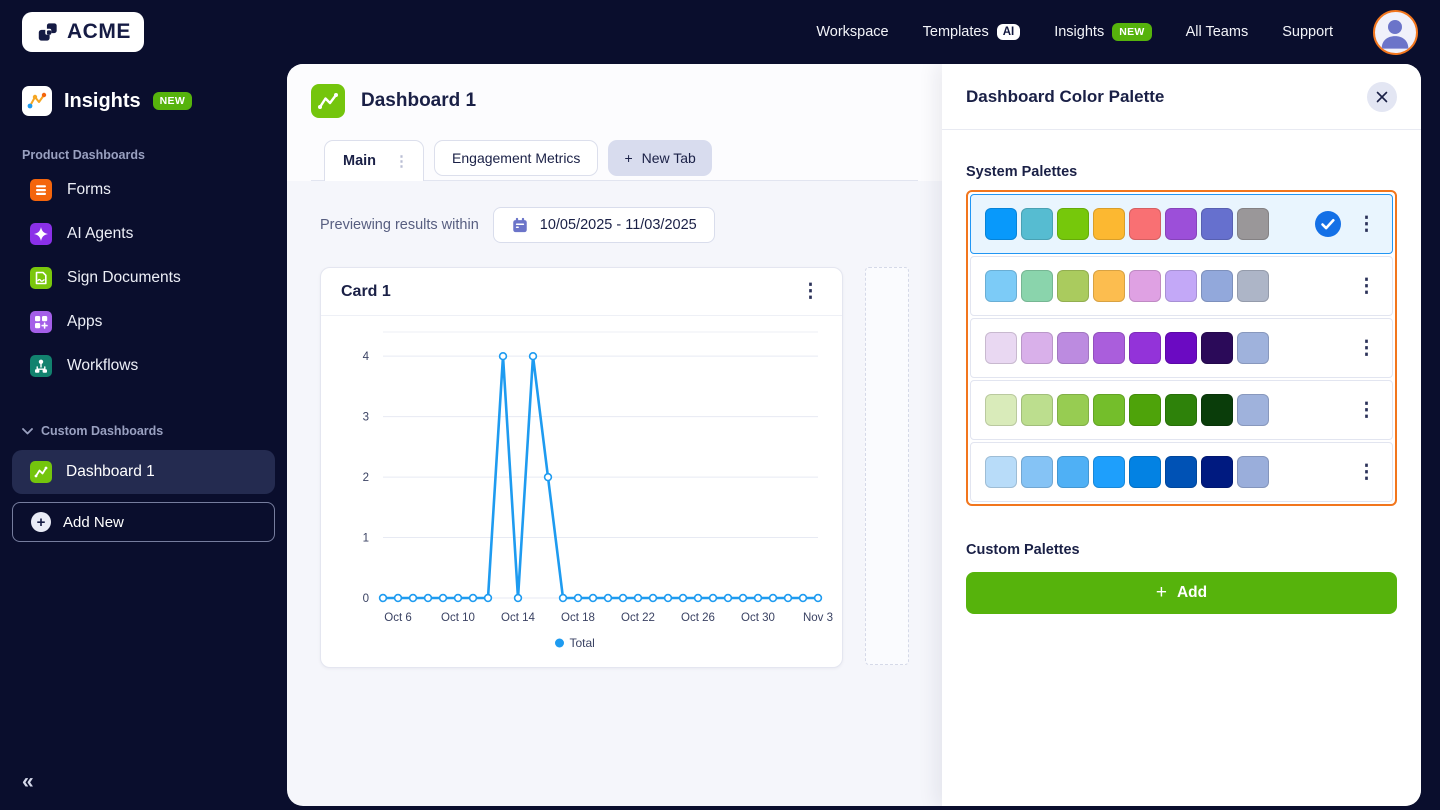 This screenshot has width=1440, height=810. Describe the element at coordinates (852, 32) in the screenshot. I see `nav-workspace: Workspace` at that location.